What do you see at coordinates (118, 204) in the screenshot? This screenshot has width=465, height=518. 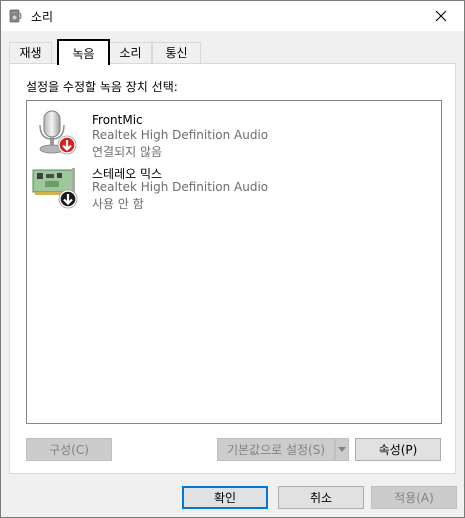 I see `device-status: 사용 안 함` at bounding box center [118, 204].